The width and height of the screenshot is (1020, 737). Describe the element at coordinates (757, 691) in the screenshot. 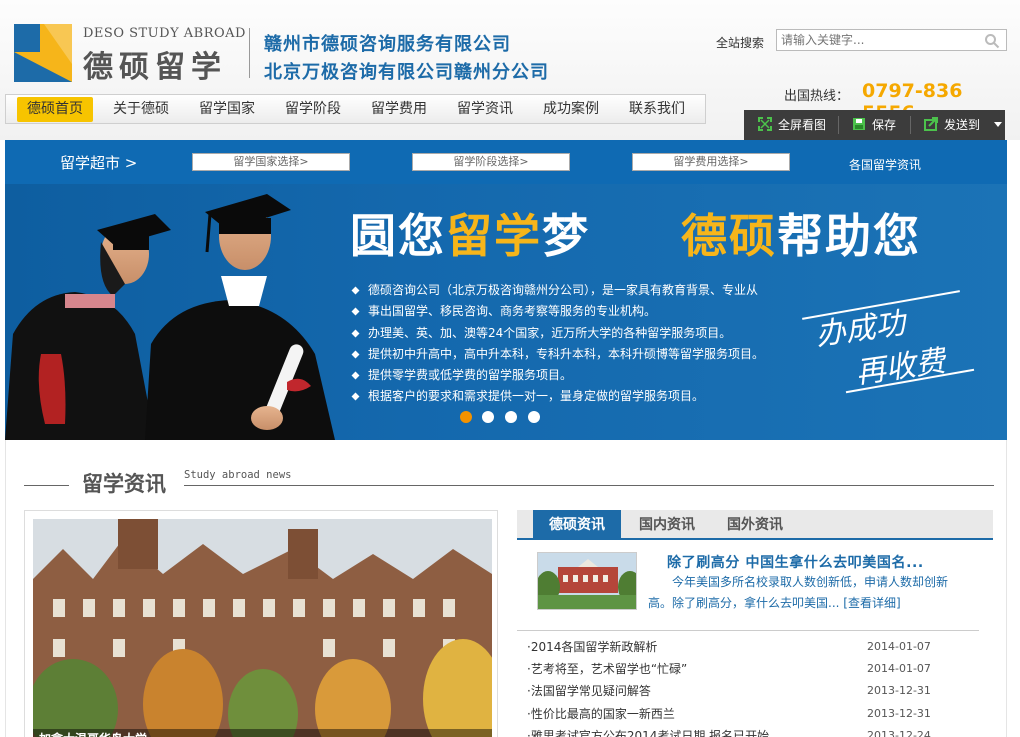

I see `list-item: ·法国留学常见疑问解答 2013-12-31` at that location.